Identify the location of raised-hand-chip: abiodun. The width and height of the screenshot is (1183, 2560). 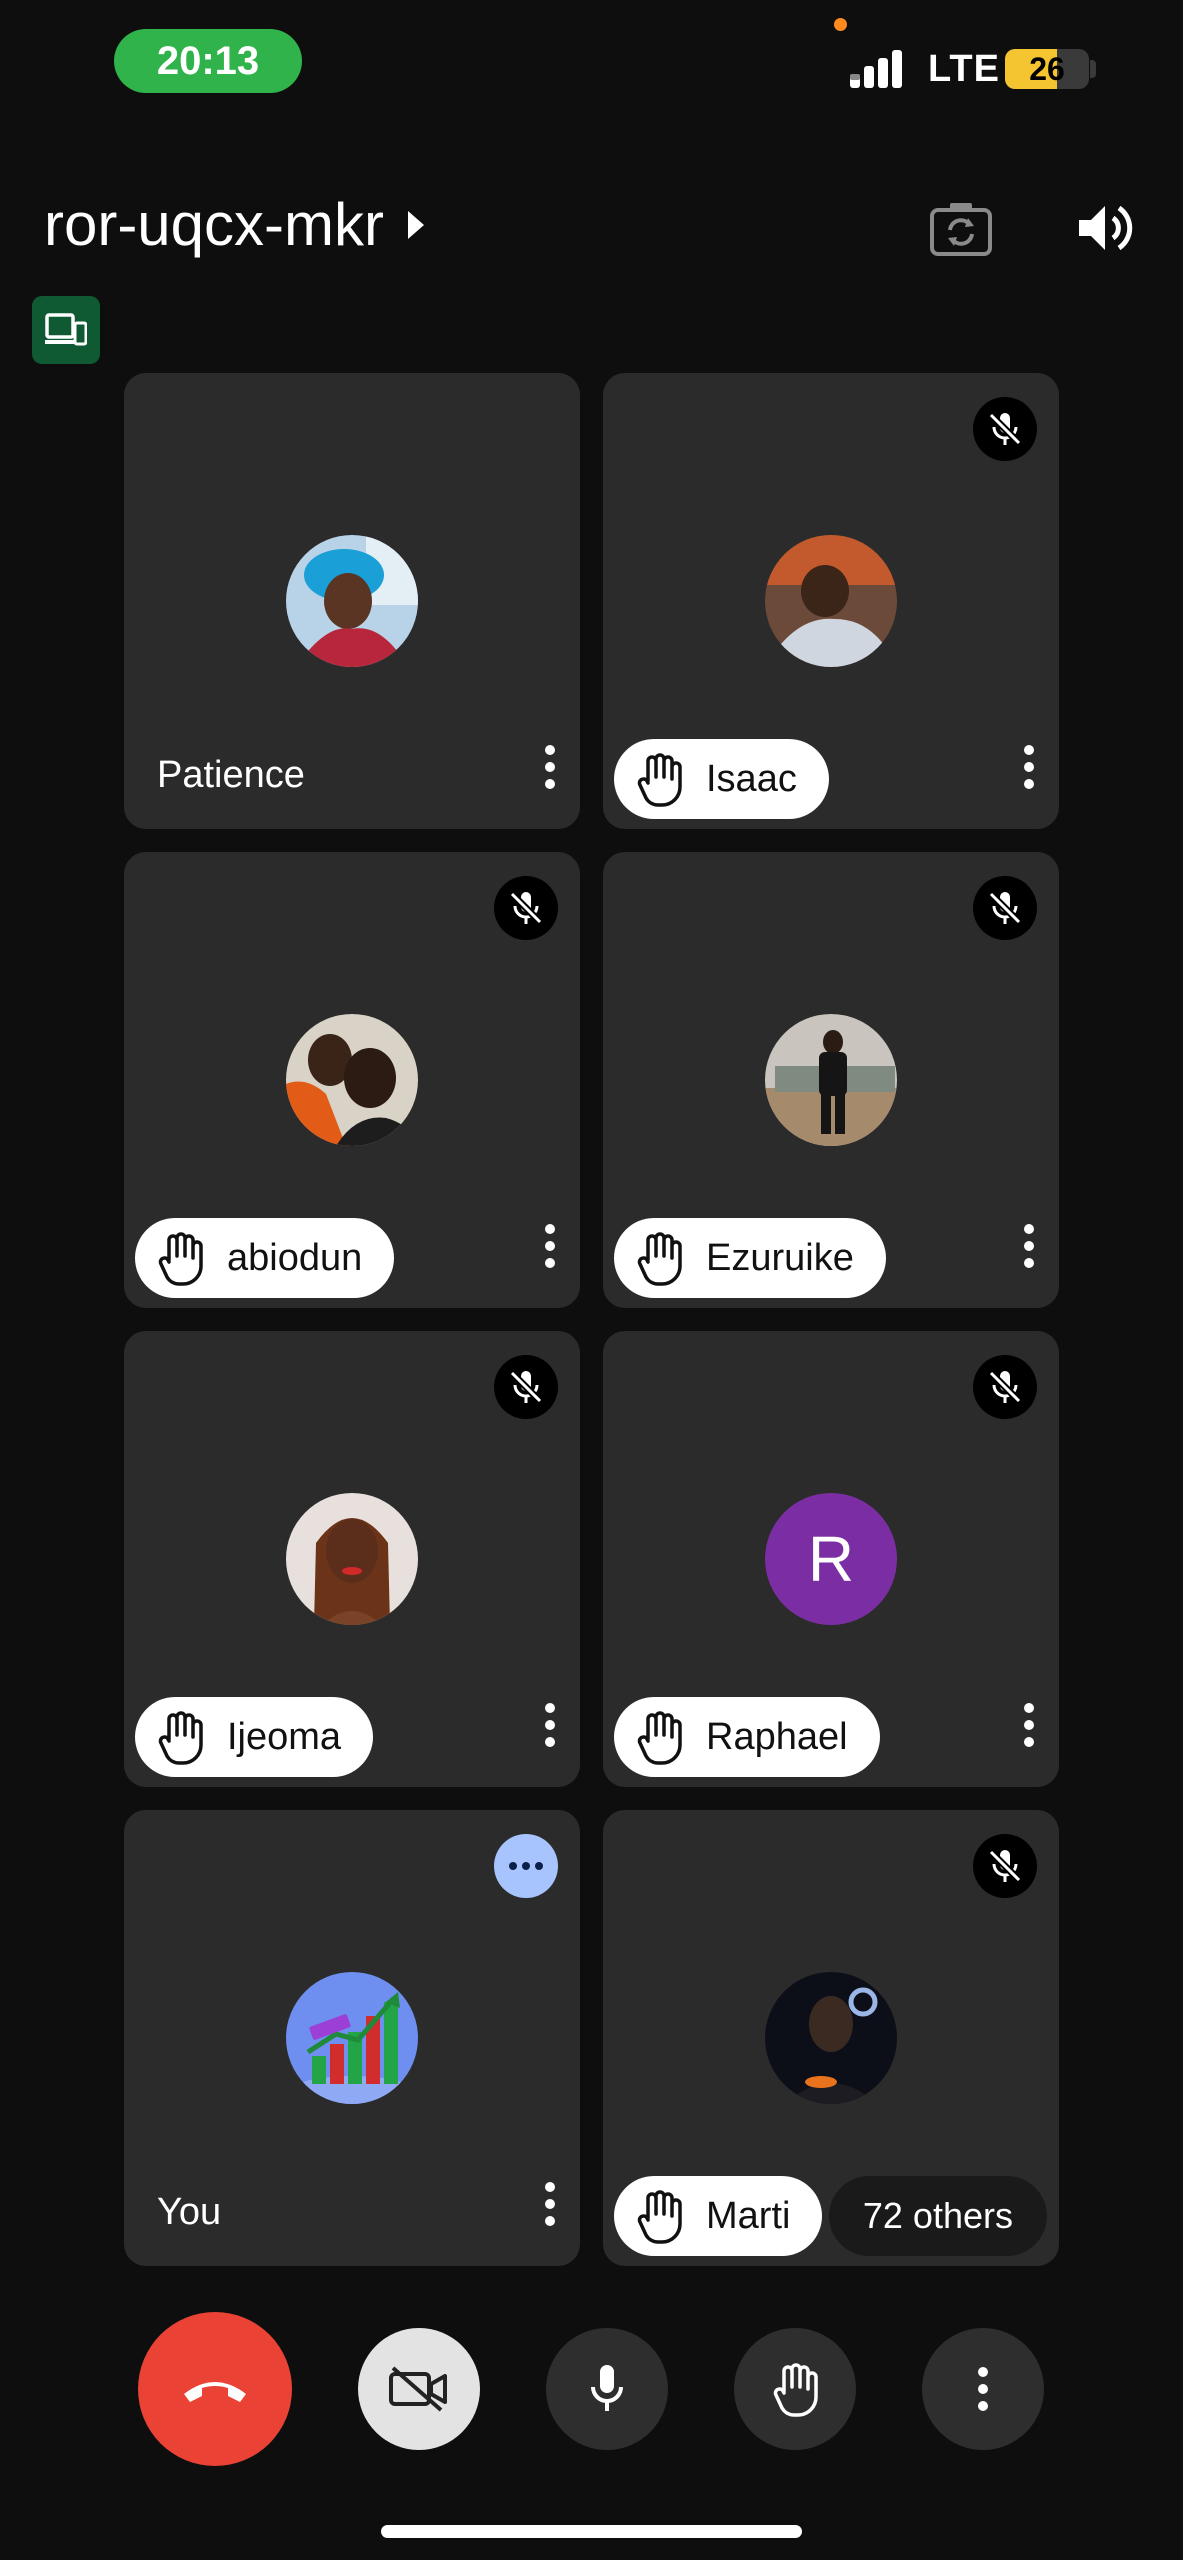
(265, 1258).